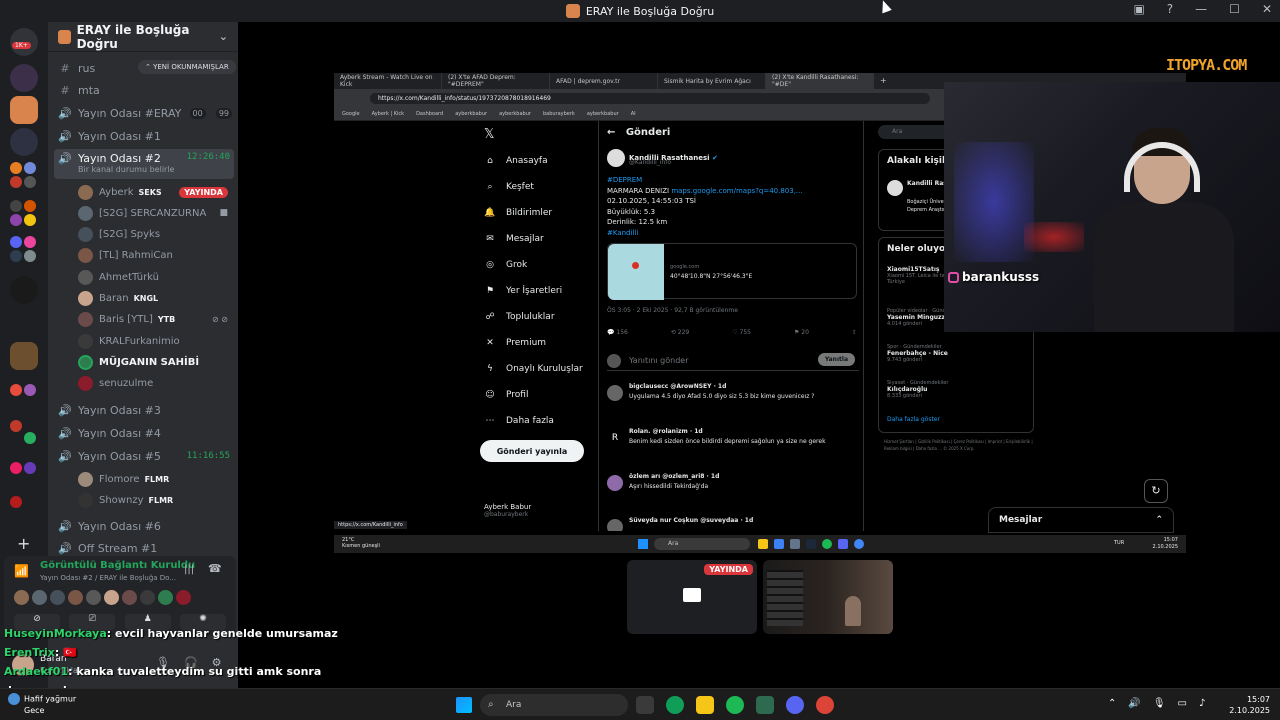  I want to click on new-unreads-pill: ⌃ YENİ OKUNMAMIŞLAR, so click(187, 67).